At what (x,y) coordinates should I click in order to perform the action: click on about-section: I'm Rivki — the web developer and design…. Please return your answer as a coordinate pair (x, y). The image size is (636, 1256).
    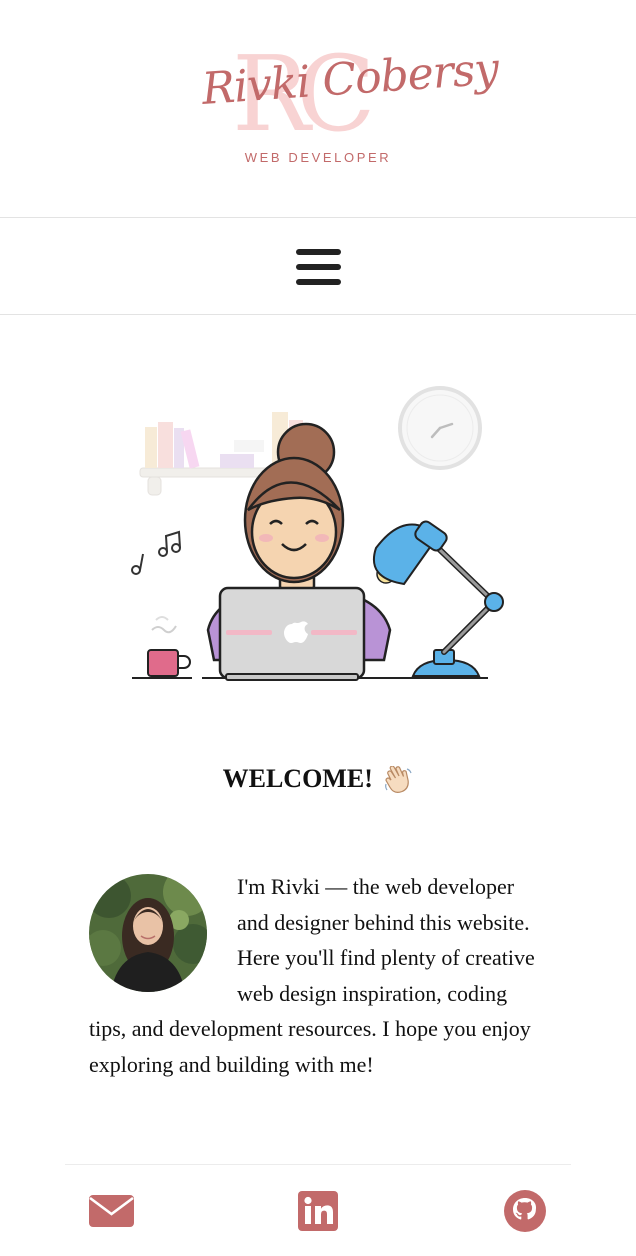
    Looking at the image, I should click on (319, 975).